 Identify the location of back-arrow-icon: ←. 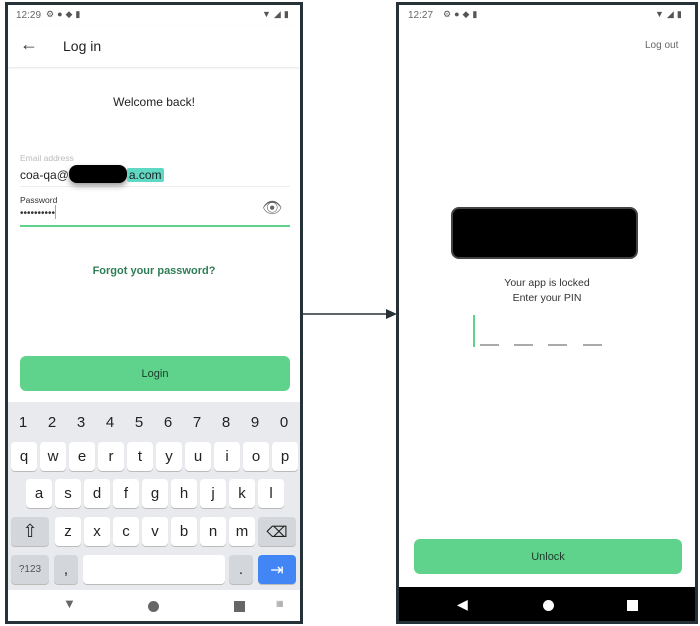
(29, 44).